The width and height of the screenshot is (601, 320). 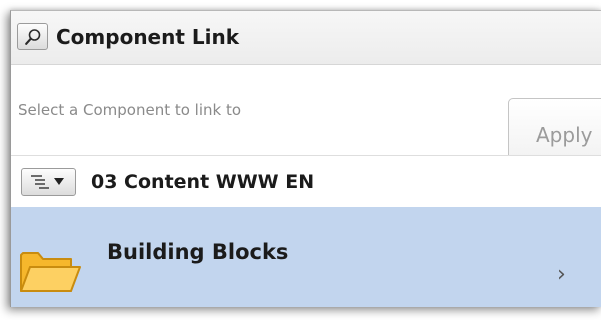 What do you see at coordinates (561, 274) in the screenshot?
I see `chevron-right-icon: ›` at bounding box center [561, 274].